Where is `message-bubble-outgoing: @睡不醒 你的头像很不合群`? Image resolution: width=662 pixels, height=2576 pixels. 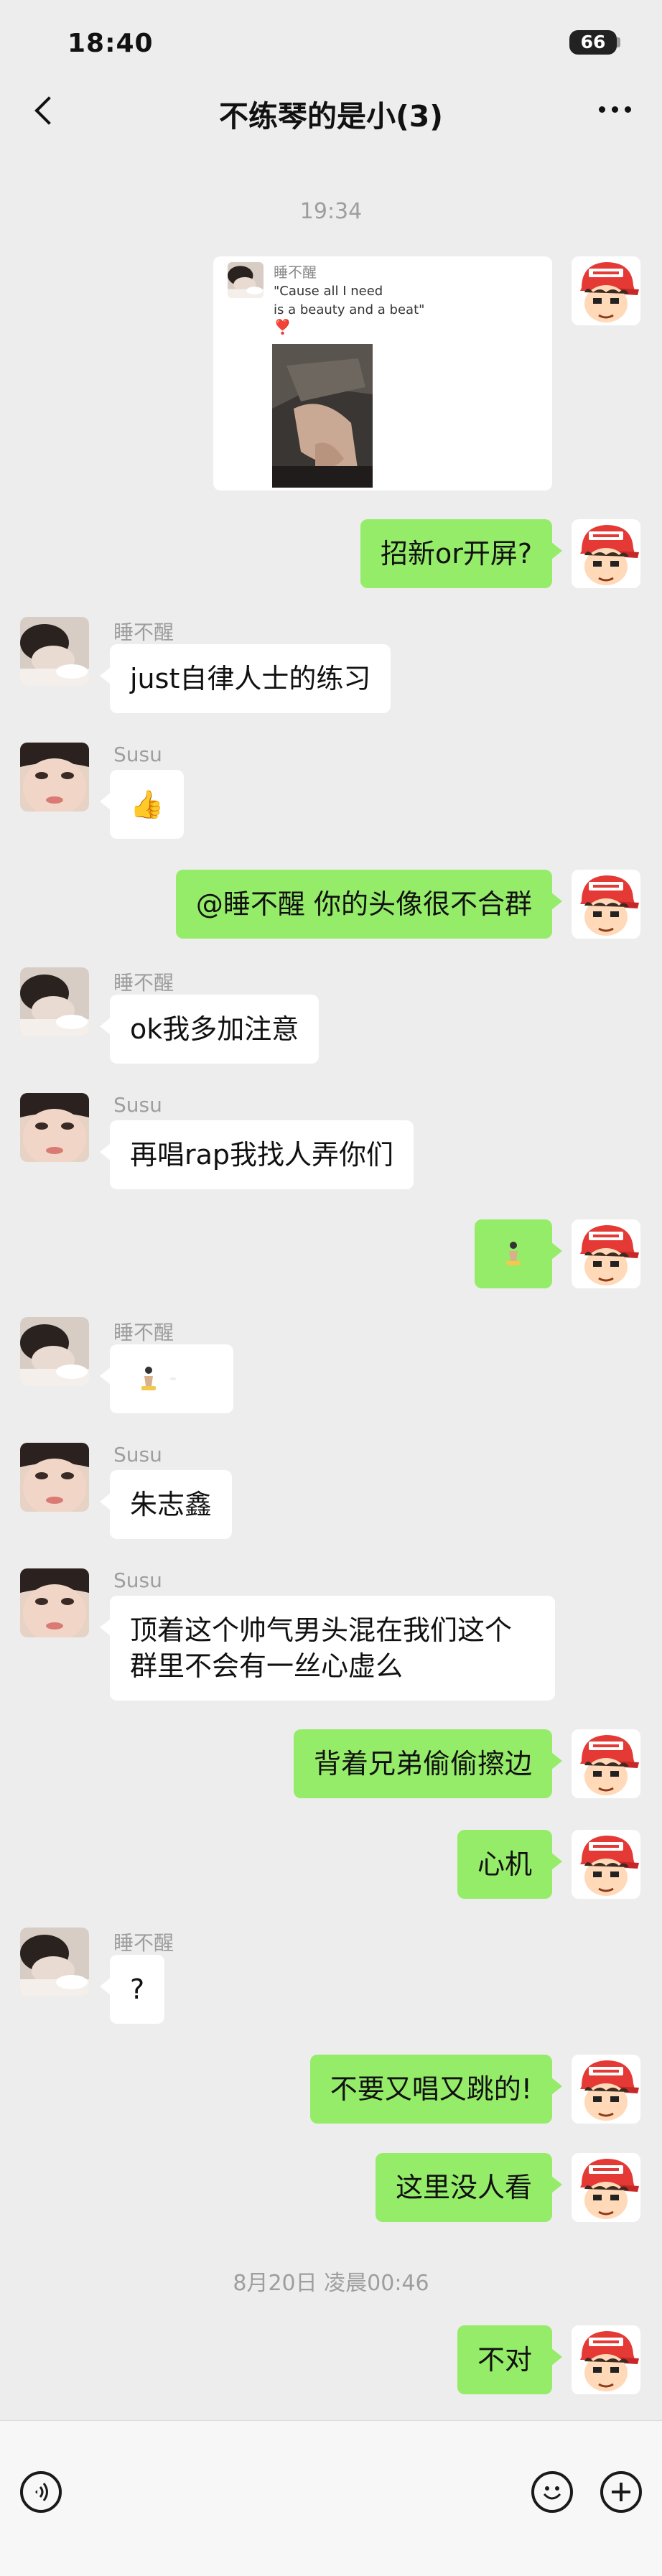 message-bubble-outgoing: @睡不醒 你的头像很不合群 is located at coordinates (369, 904).